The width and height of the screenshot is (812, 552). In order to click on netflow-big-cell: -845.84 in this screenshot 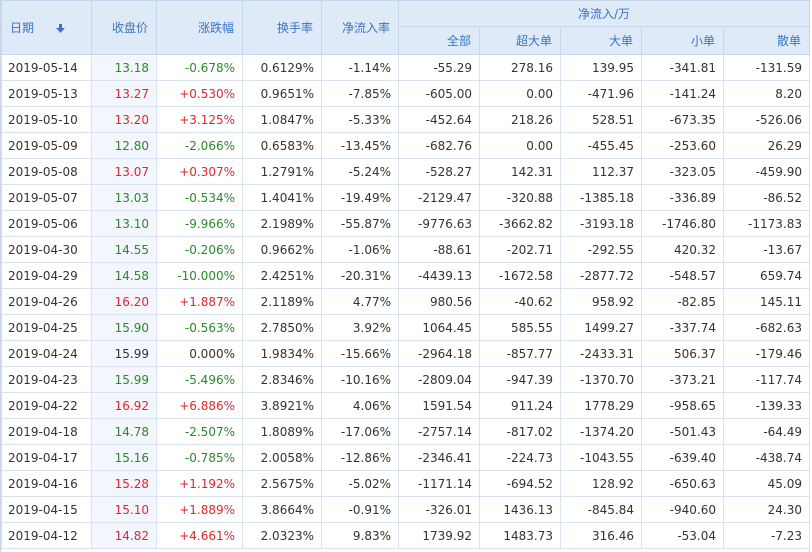, I will do `click(601, 509)`.